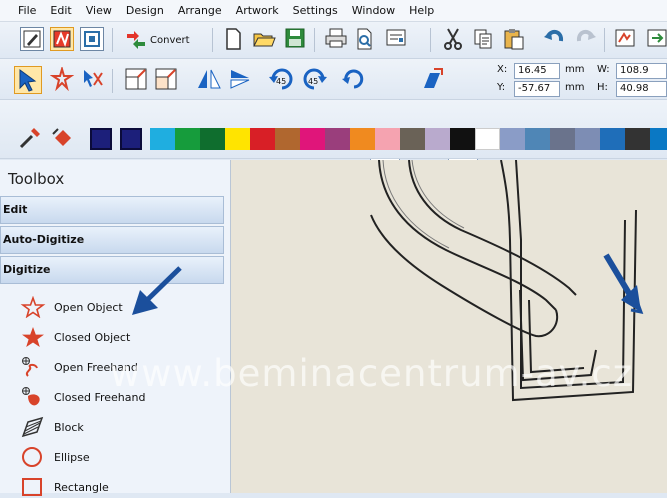 This screenshot has width=667, height=498. Describe the element at coordinates (145, 10) in the screenshot. I see `menu-design: Design` at that location.